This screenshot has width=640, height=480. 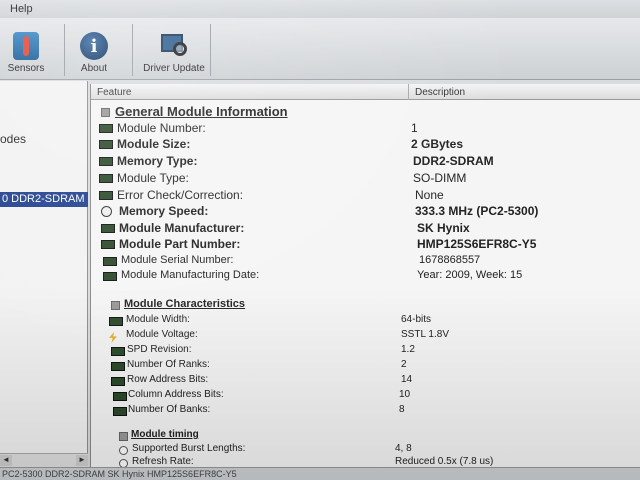 I want to click on row-label: Module Manufacturing Date:, so click(x=190, y=275).